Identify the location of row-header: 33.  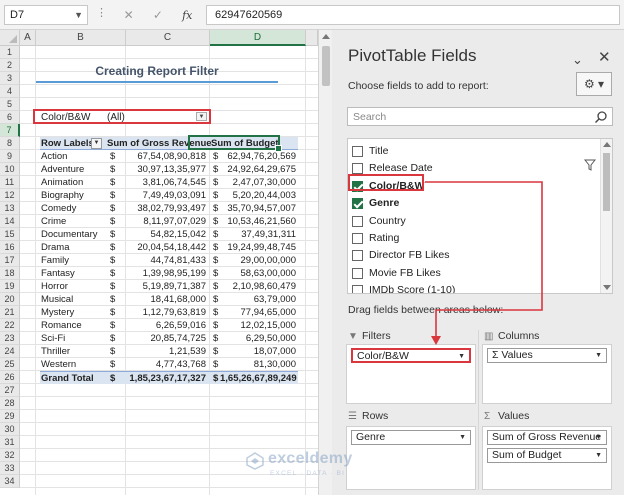
(10, 468).